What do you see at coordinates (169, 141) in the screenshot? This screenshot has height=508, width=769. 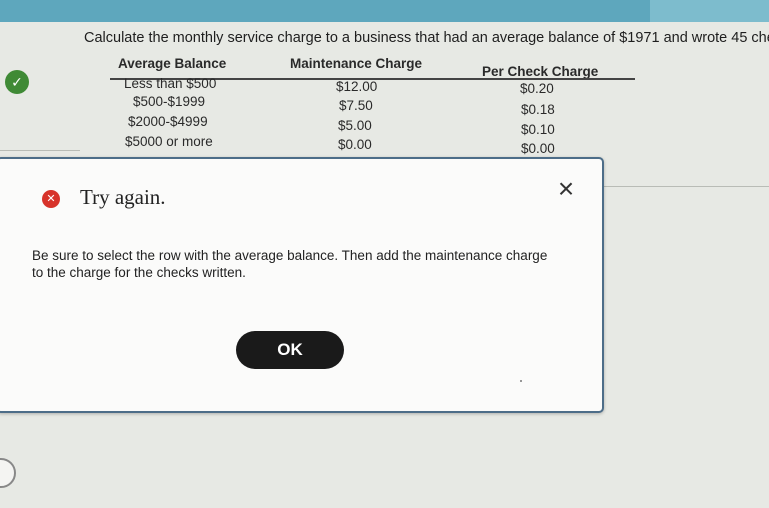 I see `table-cell-balance: $5000 or more` at bounding box center [169, 141].